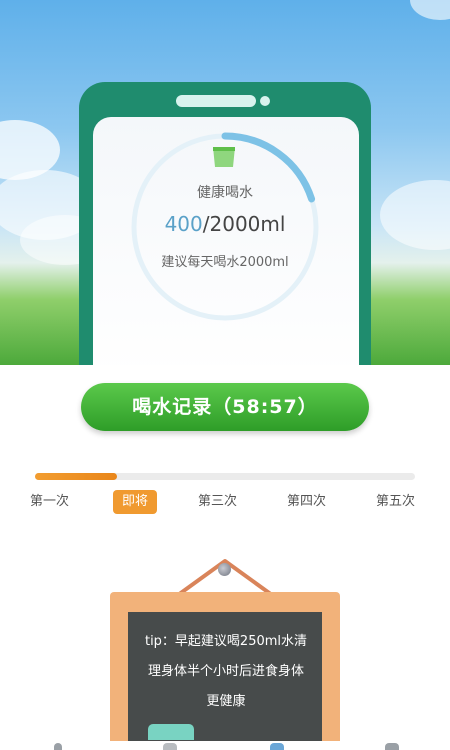  I want to click on schedule-progress-fill, so click(76, 476).